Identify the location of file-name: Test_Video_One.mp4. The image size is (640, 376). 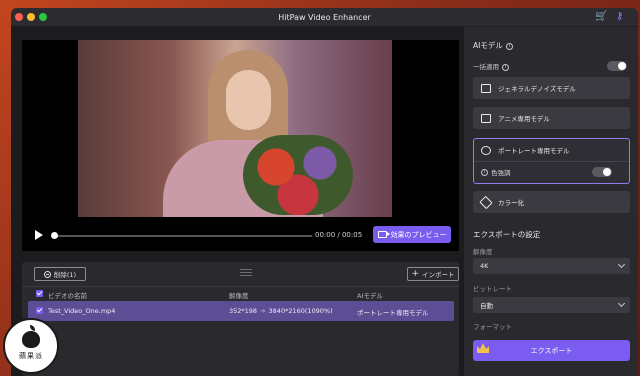
(82, 311).